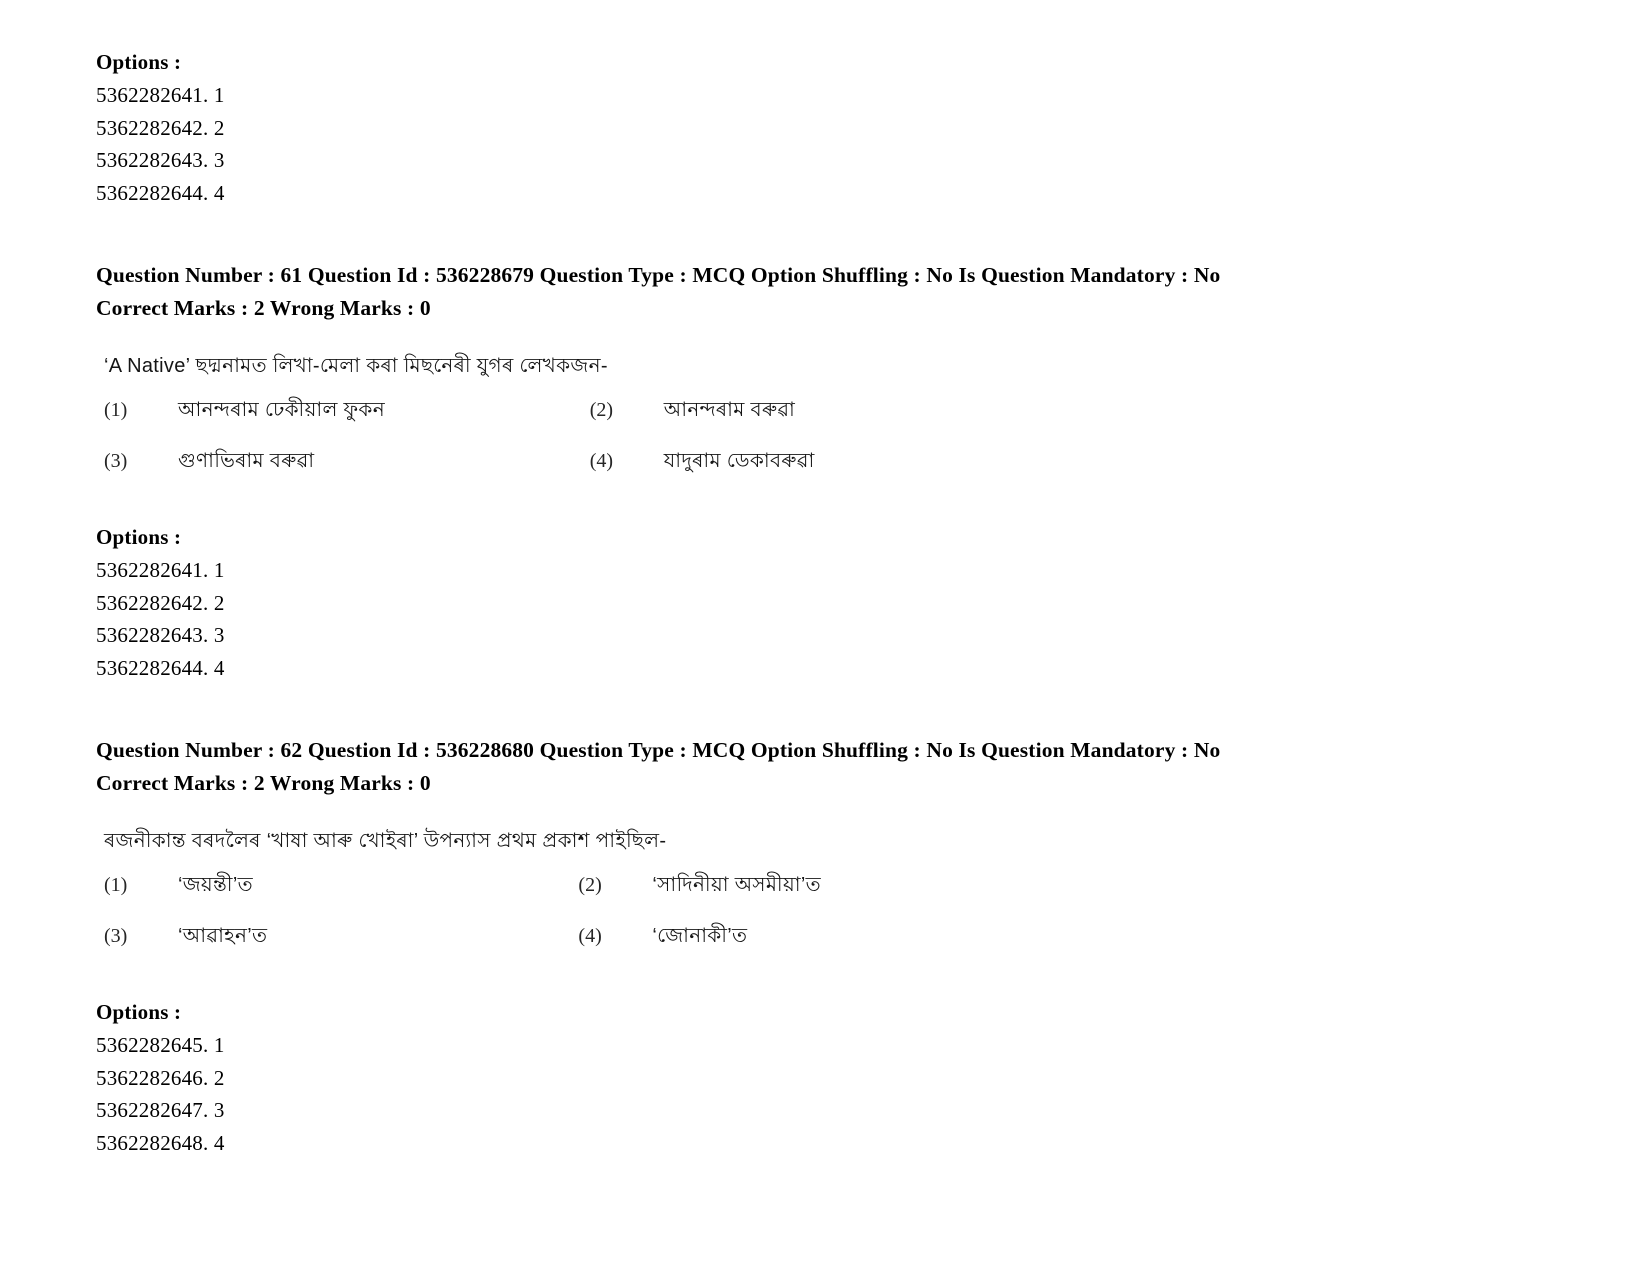 This screenshot has width=1650, height=1275. What do you see at coordinates (729, 410) in the screenshot?
I see `choice-text: আনন্দৰাম বৰুৱা` at bounding box center [729, 410].